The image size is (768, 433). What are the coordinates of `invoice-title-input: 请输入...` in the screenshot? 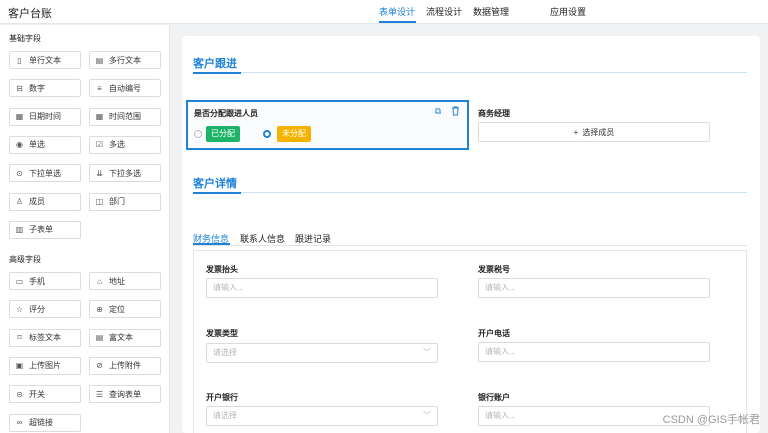 It's located at (322, 288).